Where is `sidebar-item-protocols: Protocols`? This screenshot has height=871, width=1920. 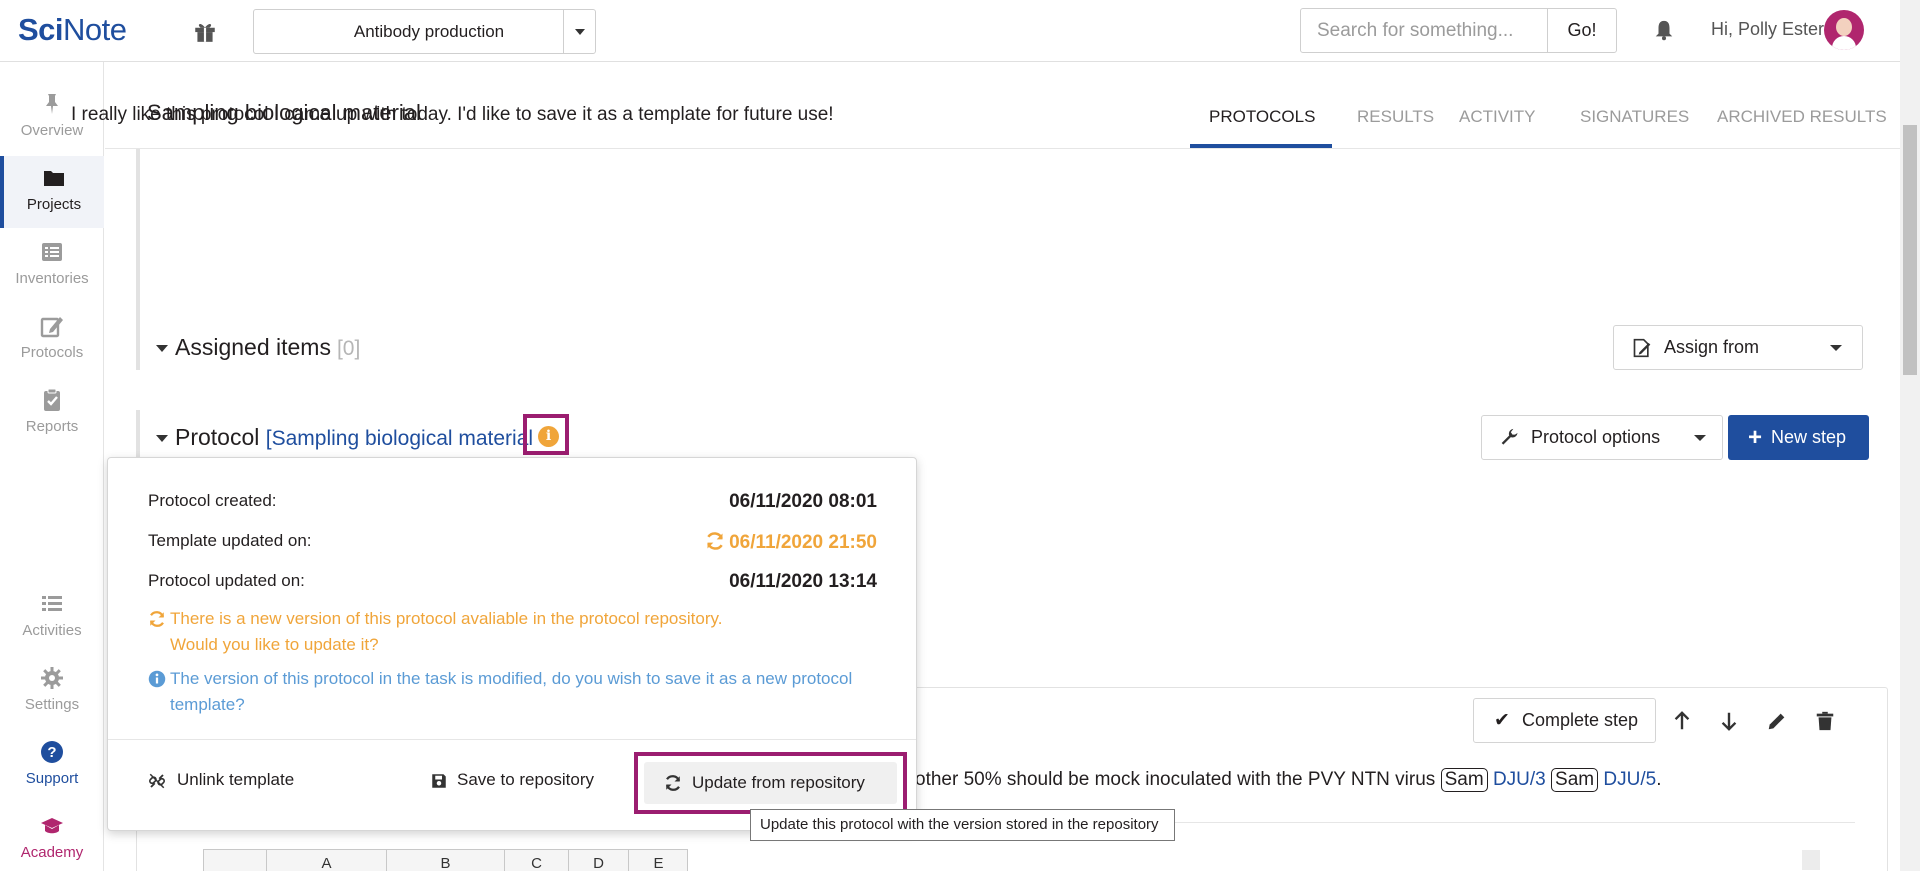 sidebar-item-protocols: Protocols is located at coordinates (52, 340).